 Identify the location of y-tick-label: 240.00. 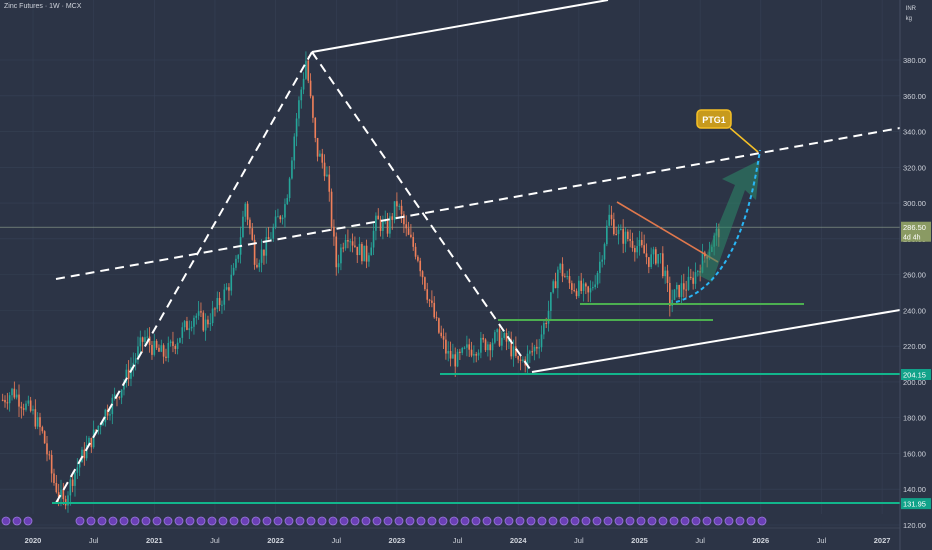
(914, 310).